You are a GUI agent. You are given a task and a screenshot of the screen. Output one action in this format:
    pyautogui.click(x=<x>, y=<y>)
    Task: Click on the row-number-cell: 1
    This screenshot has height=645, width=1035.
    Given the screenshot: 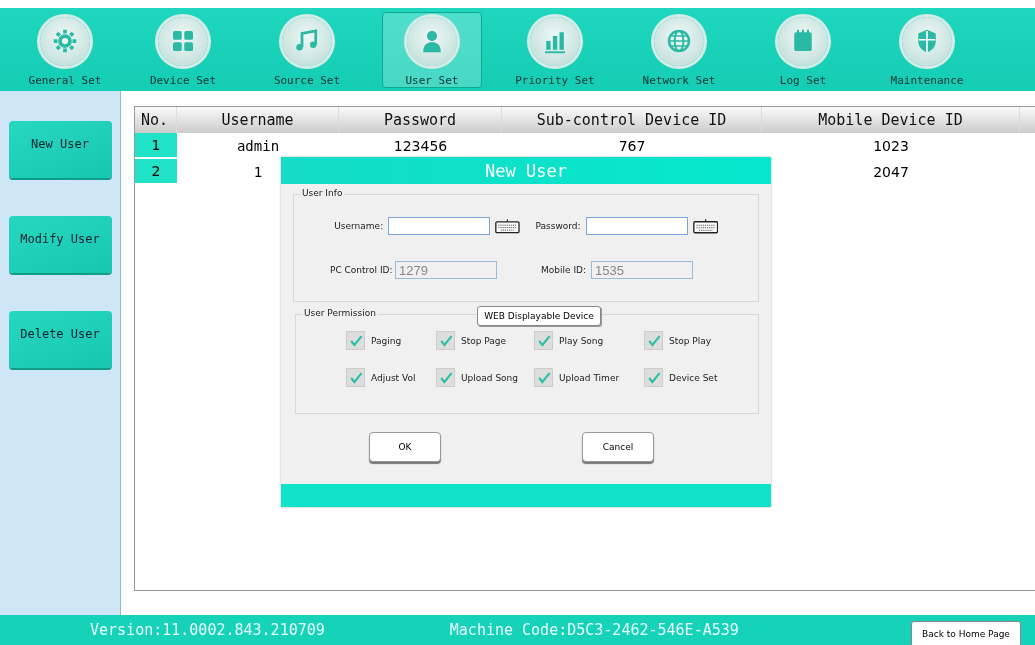 What is the action you would take?
    pyautogui.click(x=156, y=146)
    